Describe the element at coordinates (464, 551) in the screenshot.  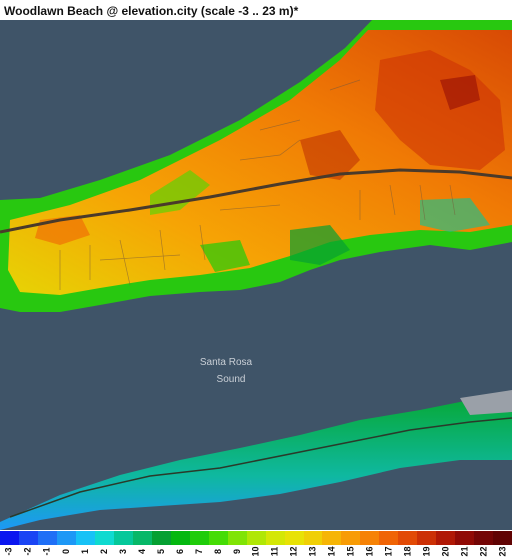
I see `legend-value-label: 21` at that location.